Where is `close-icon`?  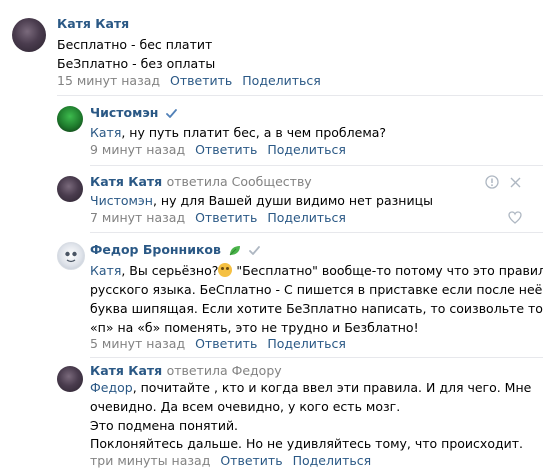
close-icon is located at coordinates (515, 182).